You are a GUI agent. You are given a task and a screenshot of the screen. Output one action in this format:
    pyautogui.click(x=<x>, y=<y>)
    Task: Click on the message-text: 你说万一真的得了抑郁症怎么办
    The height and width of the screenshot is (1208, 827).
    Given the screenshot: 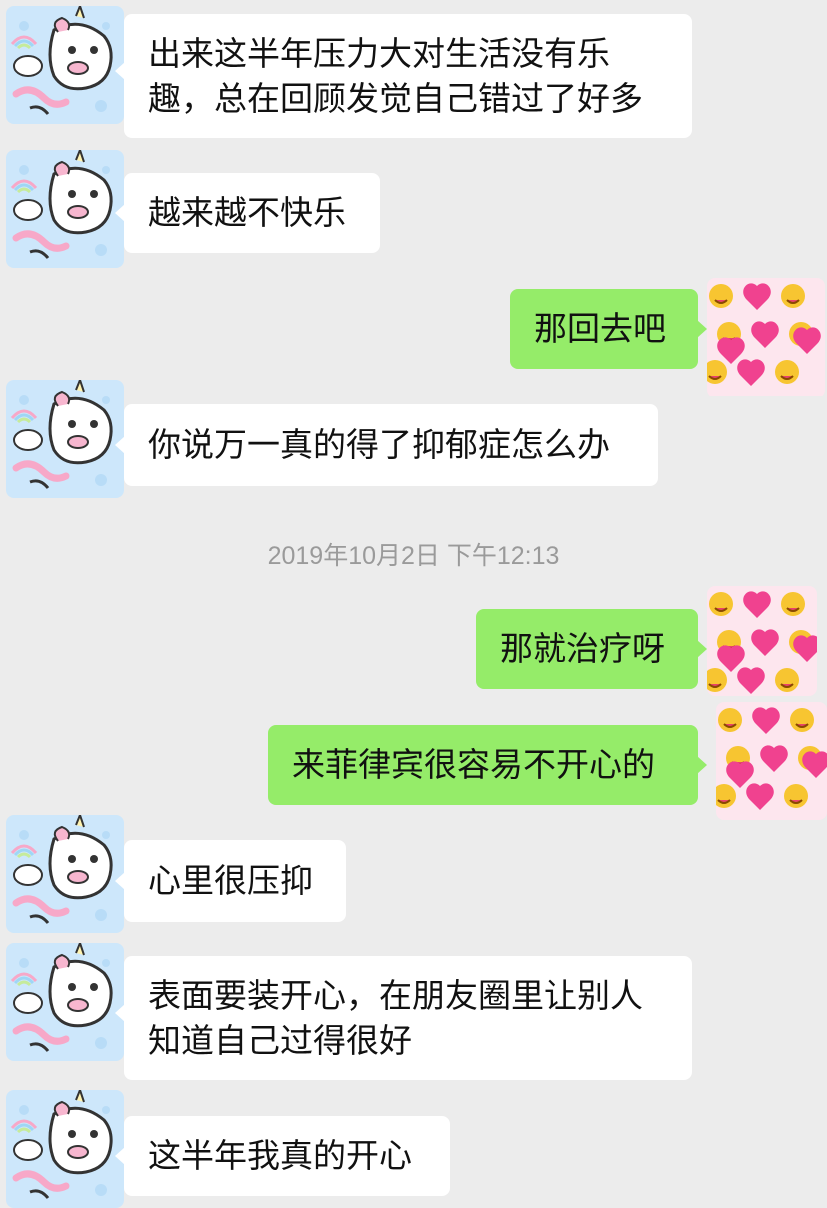 What is the action you would take?
    pyautogui.click(x=379, y=444)
    